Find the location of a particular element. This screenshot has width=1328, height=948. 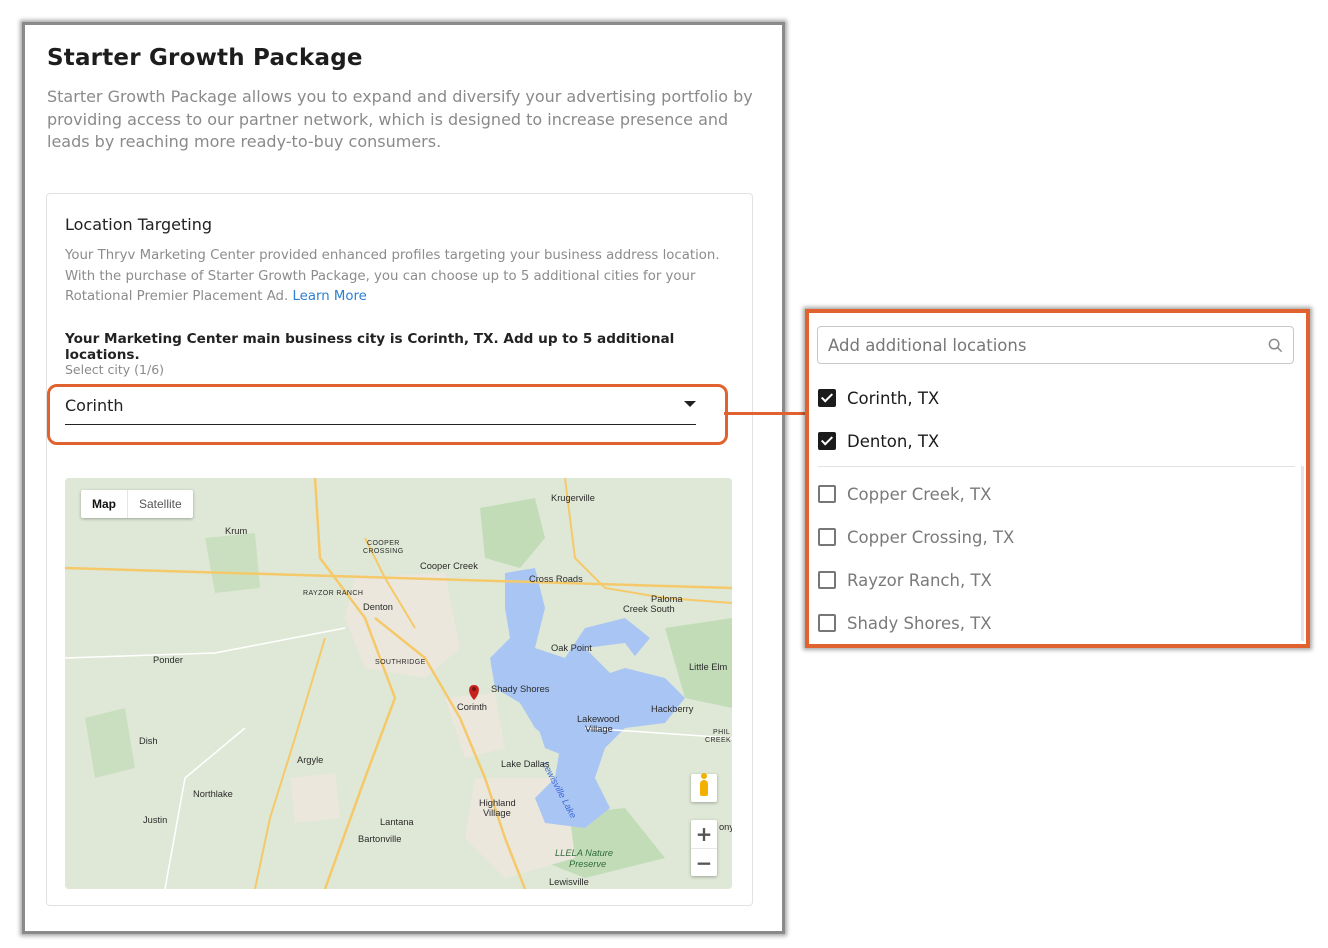

location-option-copper-creek: Copper Creek, TX is located at coordinates (904, 494).